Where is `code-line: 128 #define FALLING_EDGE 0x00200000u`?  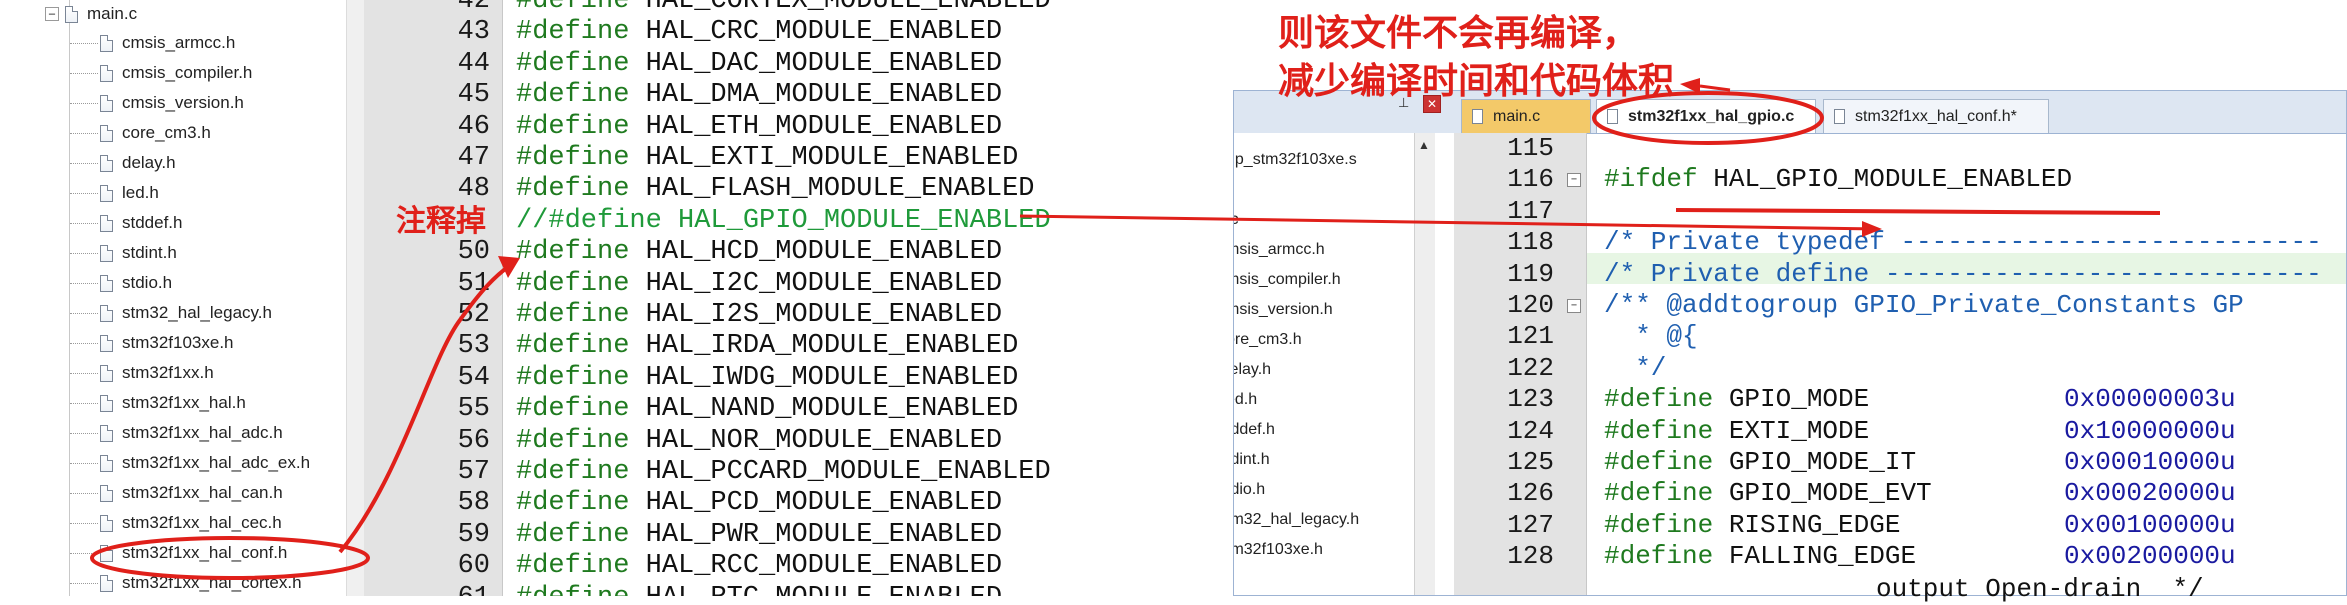
code-line: 128 #define FALLING_EDGE 0x00200000u is located at coordinates (1900, 556).